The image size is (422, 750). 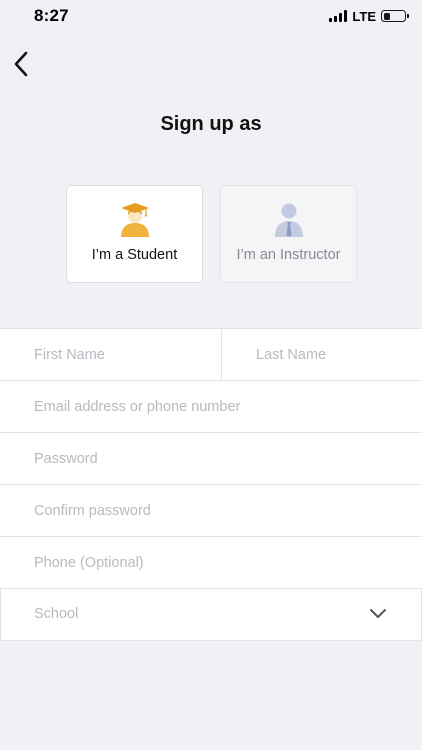 I want to click on student-role-label: I’m a Student, so click(x=134, y=255).